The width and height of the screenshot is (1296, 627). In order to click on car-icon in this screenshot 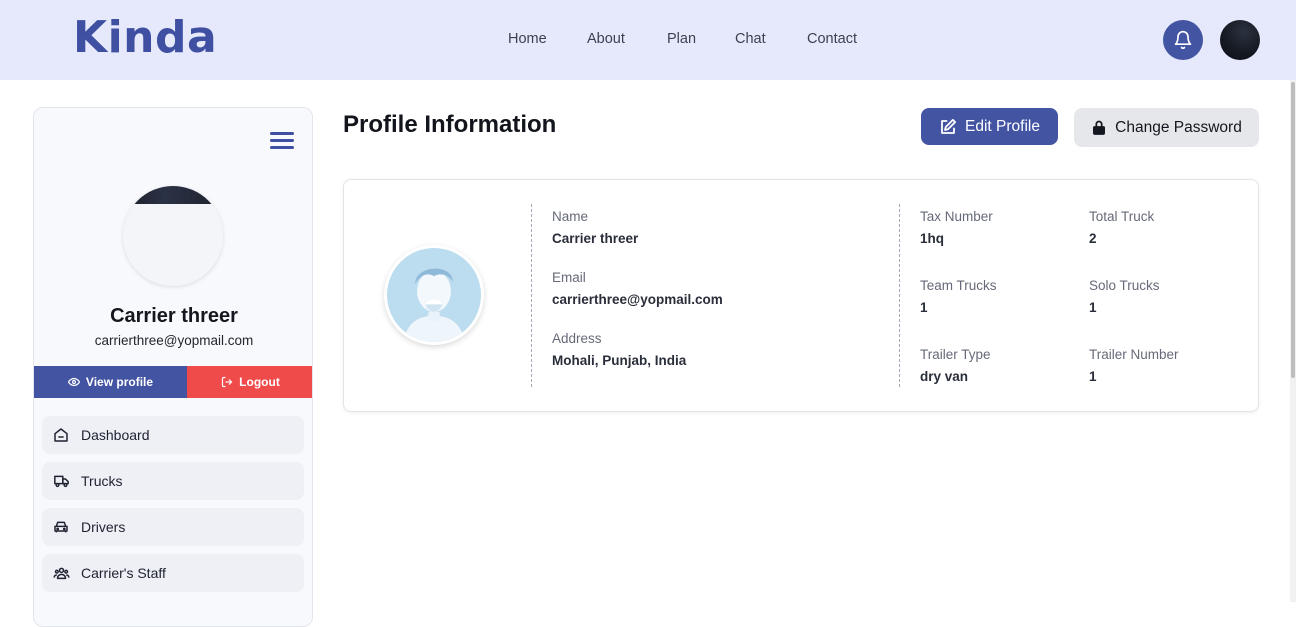, I will do `click(61, 527)`.